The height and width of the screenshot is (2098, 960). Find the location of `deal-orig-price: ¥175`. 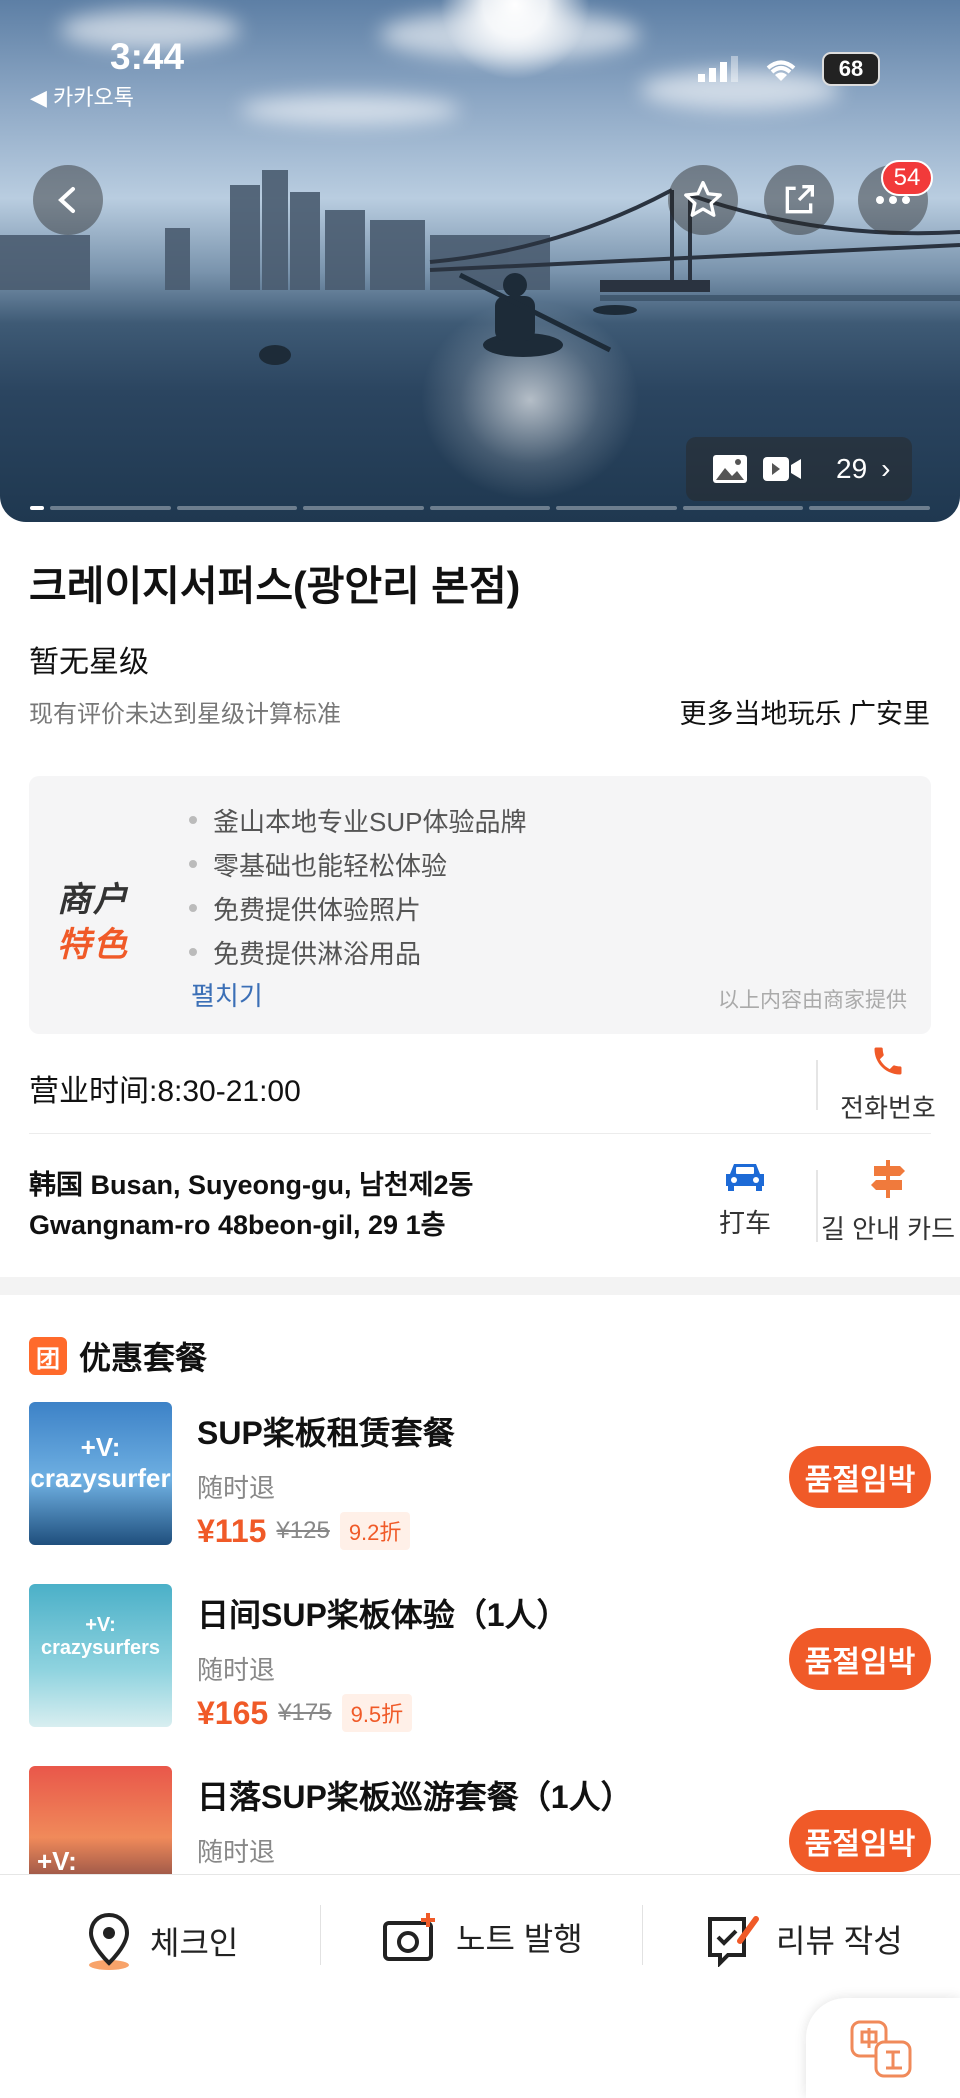

deal-orig-price: ¥175 is located at coordinates (305, 1712).